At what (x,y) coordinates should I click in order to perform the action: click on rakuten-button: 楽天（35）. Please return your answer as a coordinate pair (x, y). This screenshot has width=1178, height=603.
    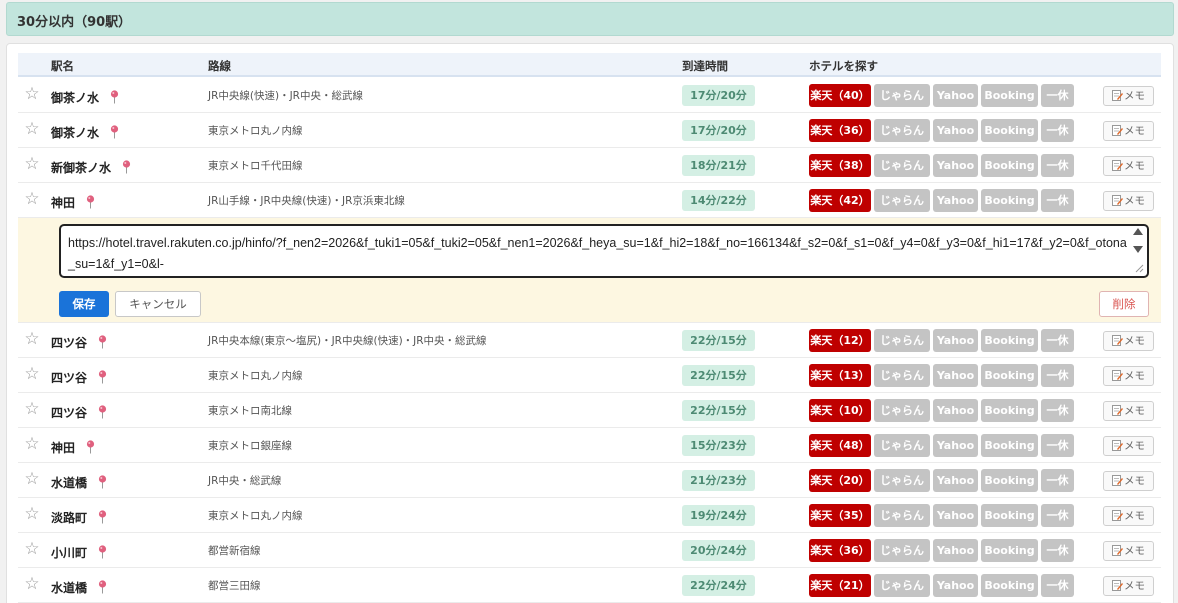
    Looking at the image, I should click on (840, 515).